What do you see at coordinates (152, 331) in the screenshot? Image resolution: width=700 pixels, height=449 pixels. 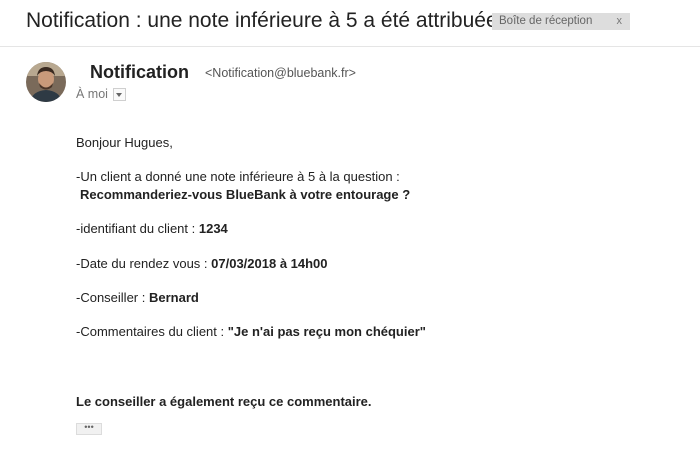 I see `client-comment-label: -Commentaires du client :` at bounding box center [152, 331].